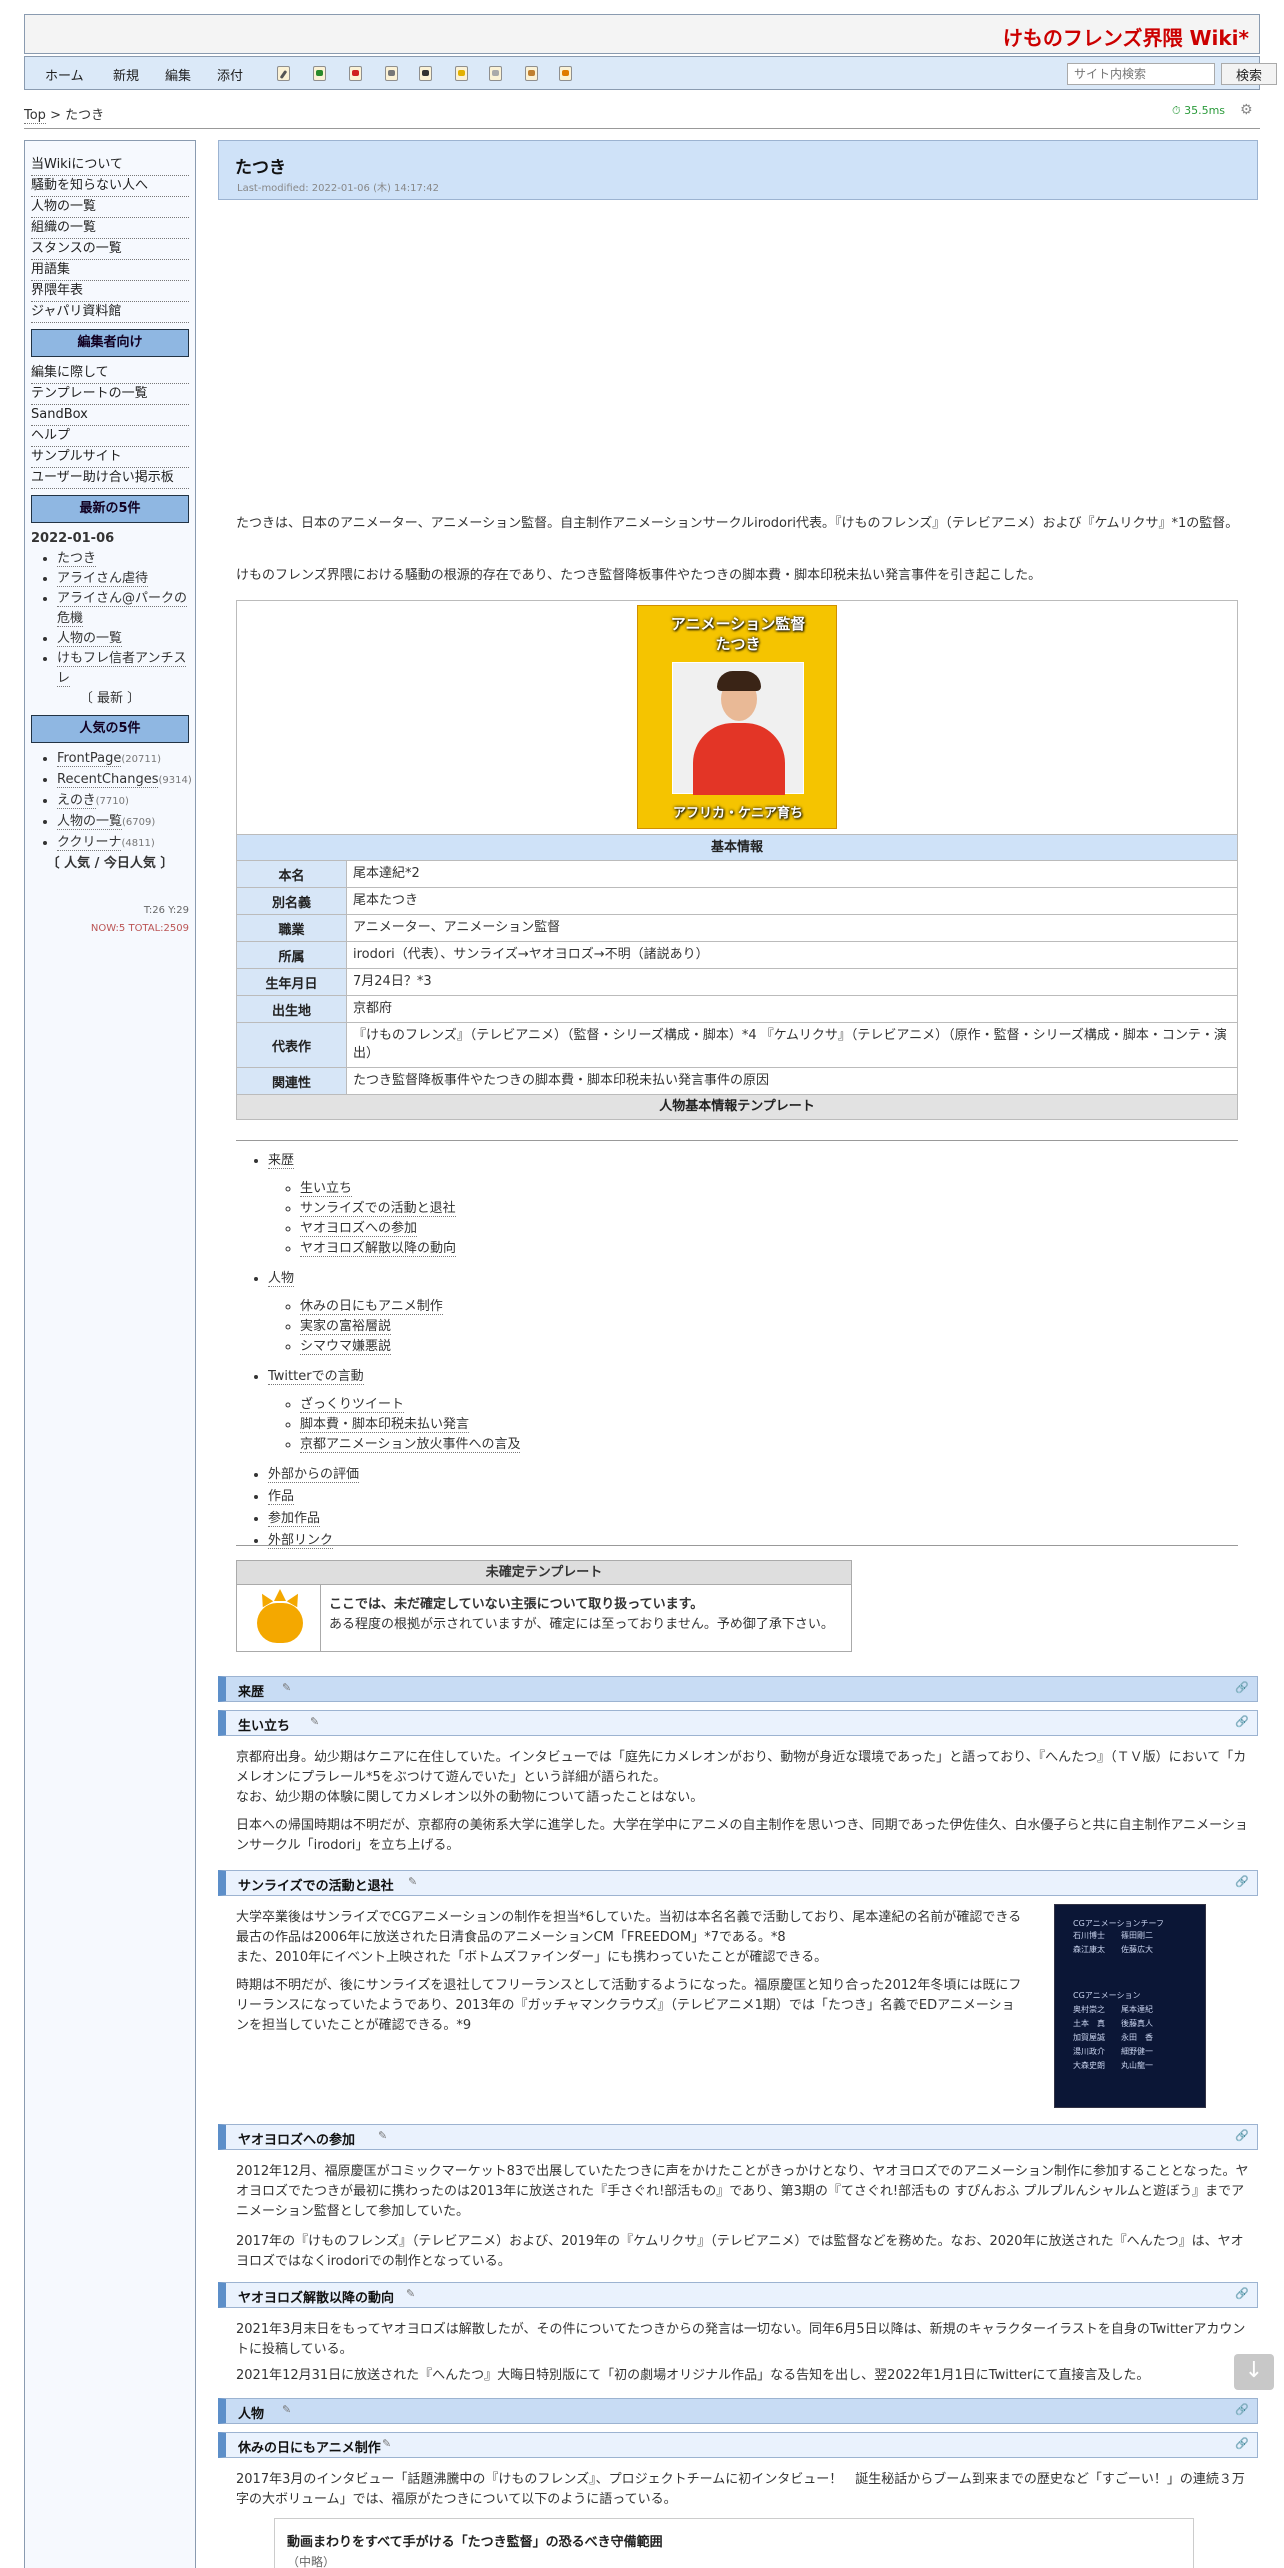 The image size is (1284, 2568). I want to click on sidebar-link: 騒動を知らない人へ, so click(110, 186).